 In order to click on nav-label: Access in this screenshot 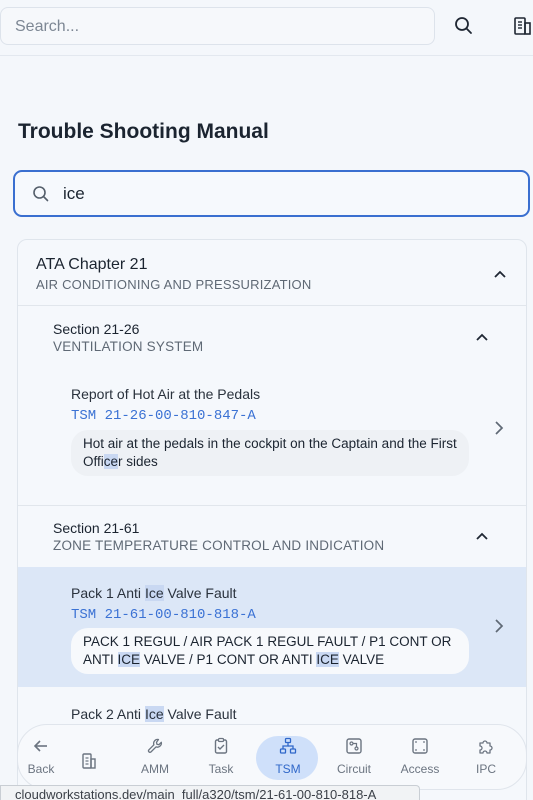, I will do `click(420, 769)`.